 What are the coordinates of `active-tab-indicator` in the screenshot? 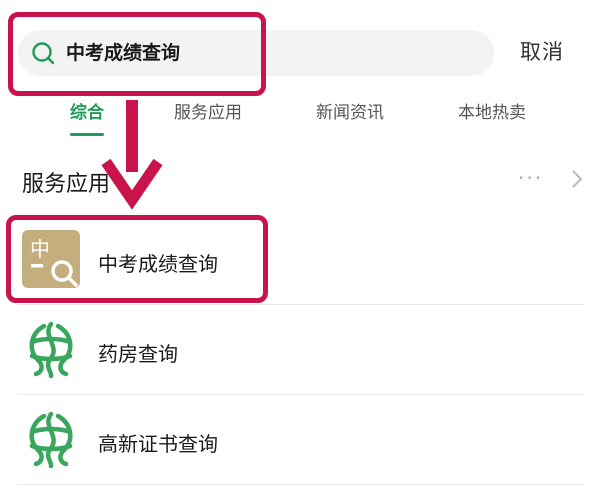 It's located at (87, 134).